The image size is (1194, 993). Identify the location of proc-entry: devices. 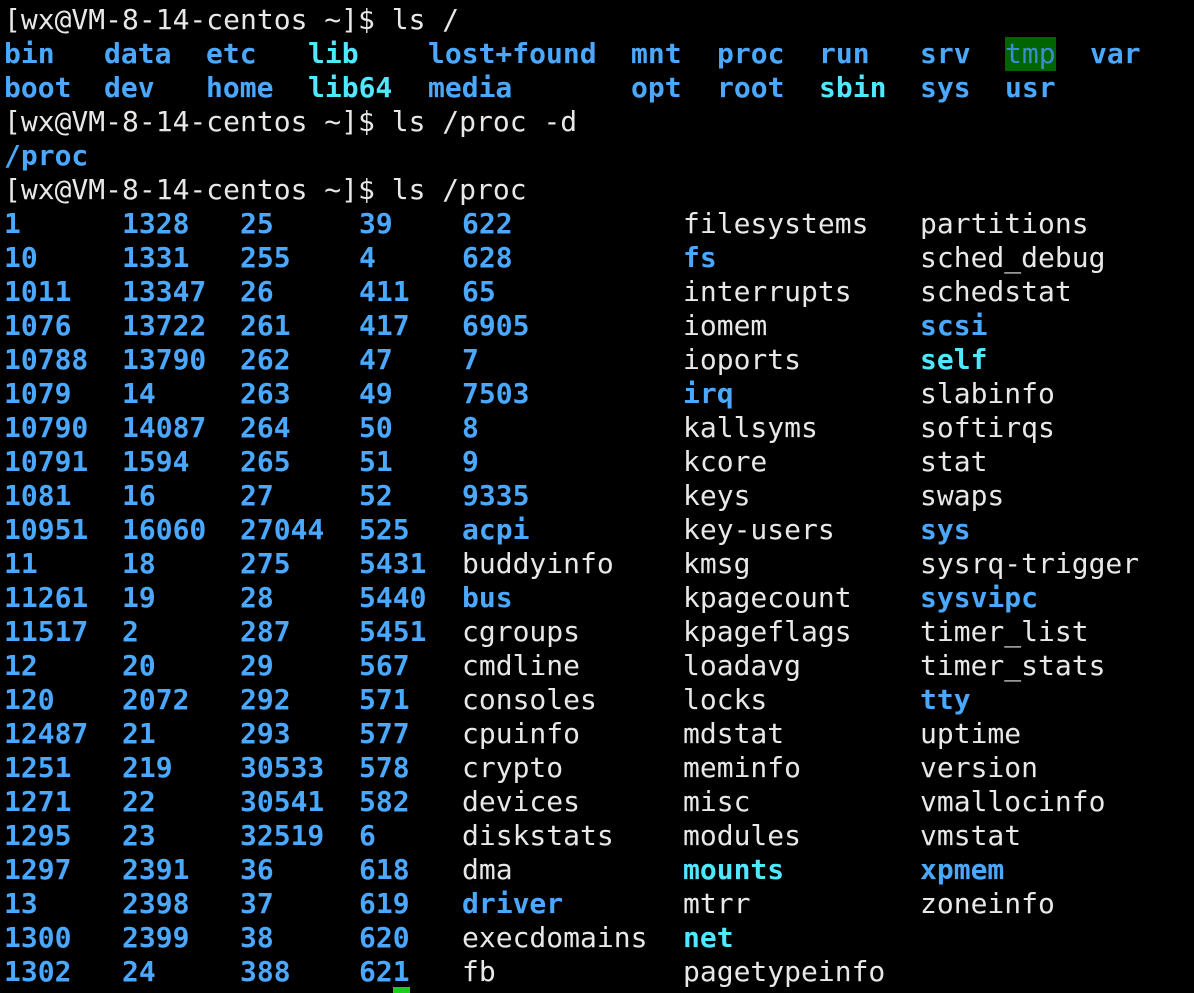
(521, 801).